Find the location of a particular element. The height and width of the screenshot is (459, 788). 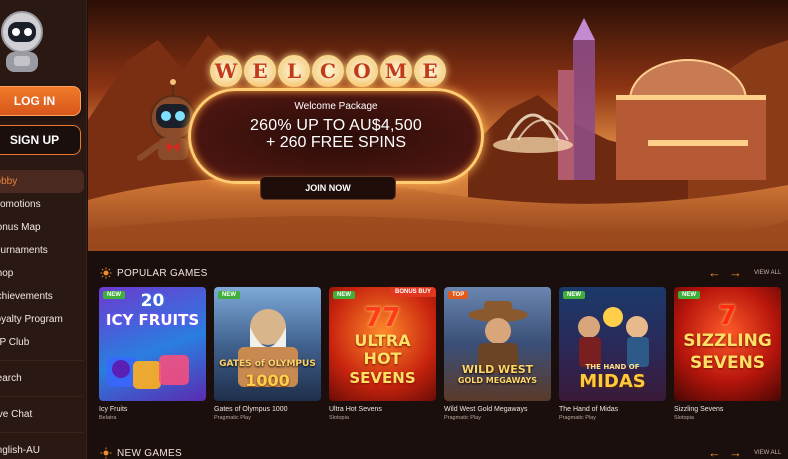

game-card: NEW 20 ICY FRUITS Icy Fruits Belatra is located at coordinates (152, 354).